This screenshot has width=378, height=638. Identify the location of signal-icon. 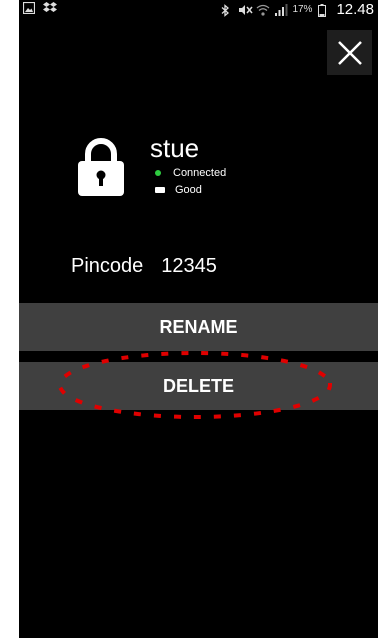
(281, 9).